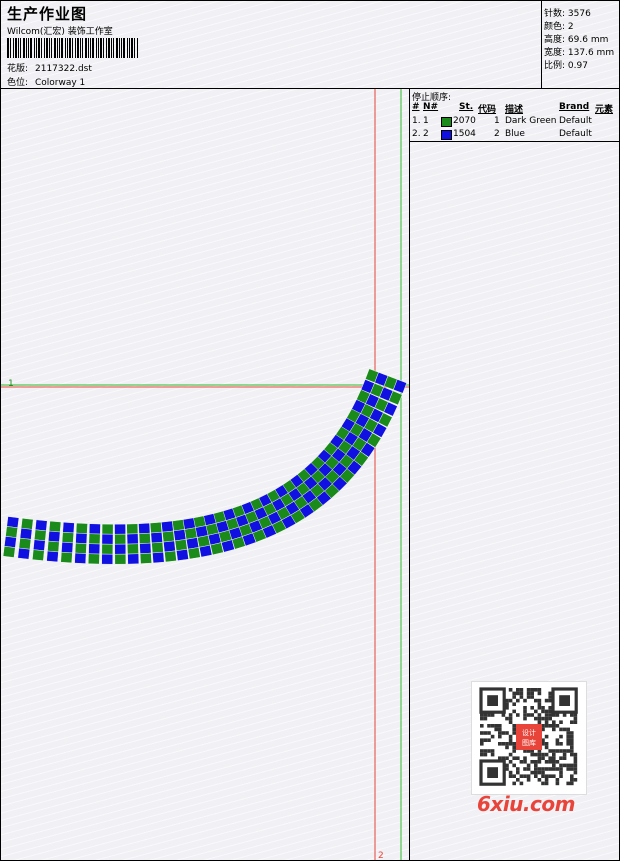  I want to click on barcode, so click(74, 48).